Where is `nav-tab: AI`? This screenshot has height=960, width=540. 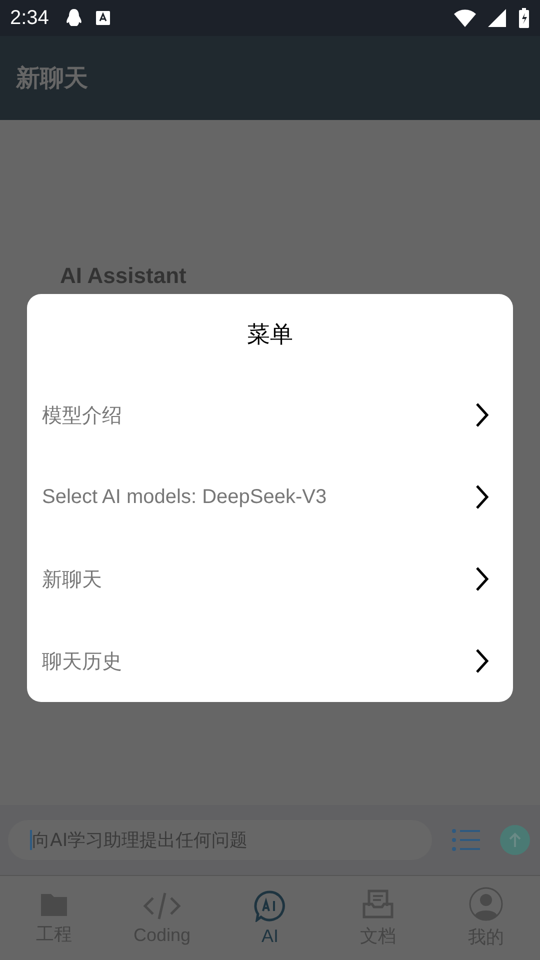 nav-tab: AI is located at coordinates (270, 918).